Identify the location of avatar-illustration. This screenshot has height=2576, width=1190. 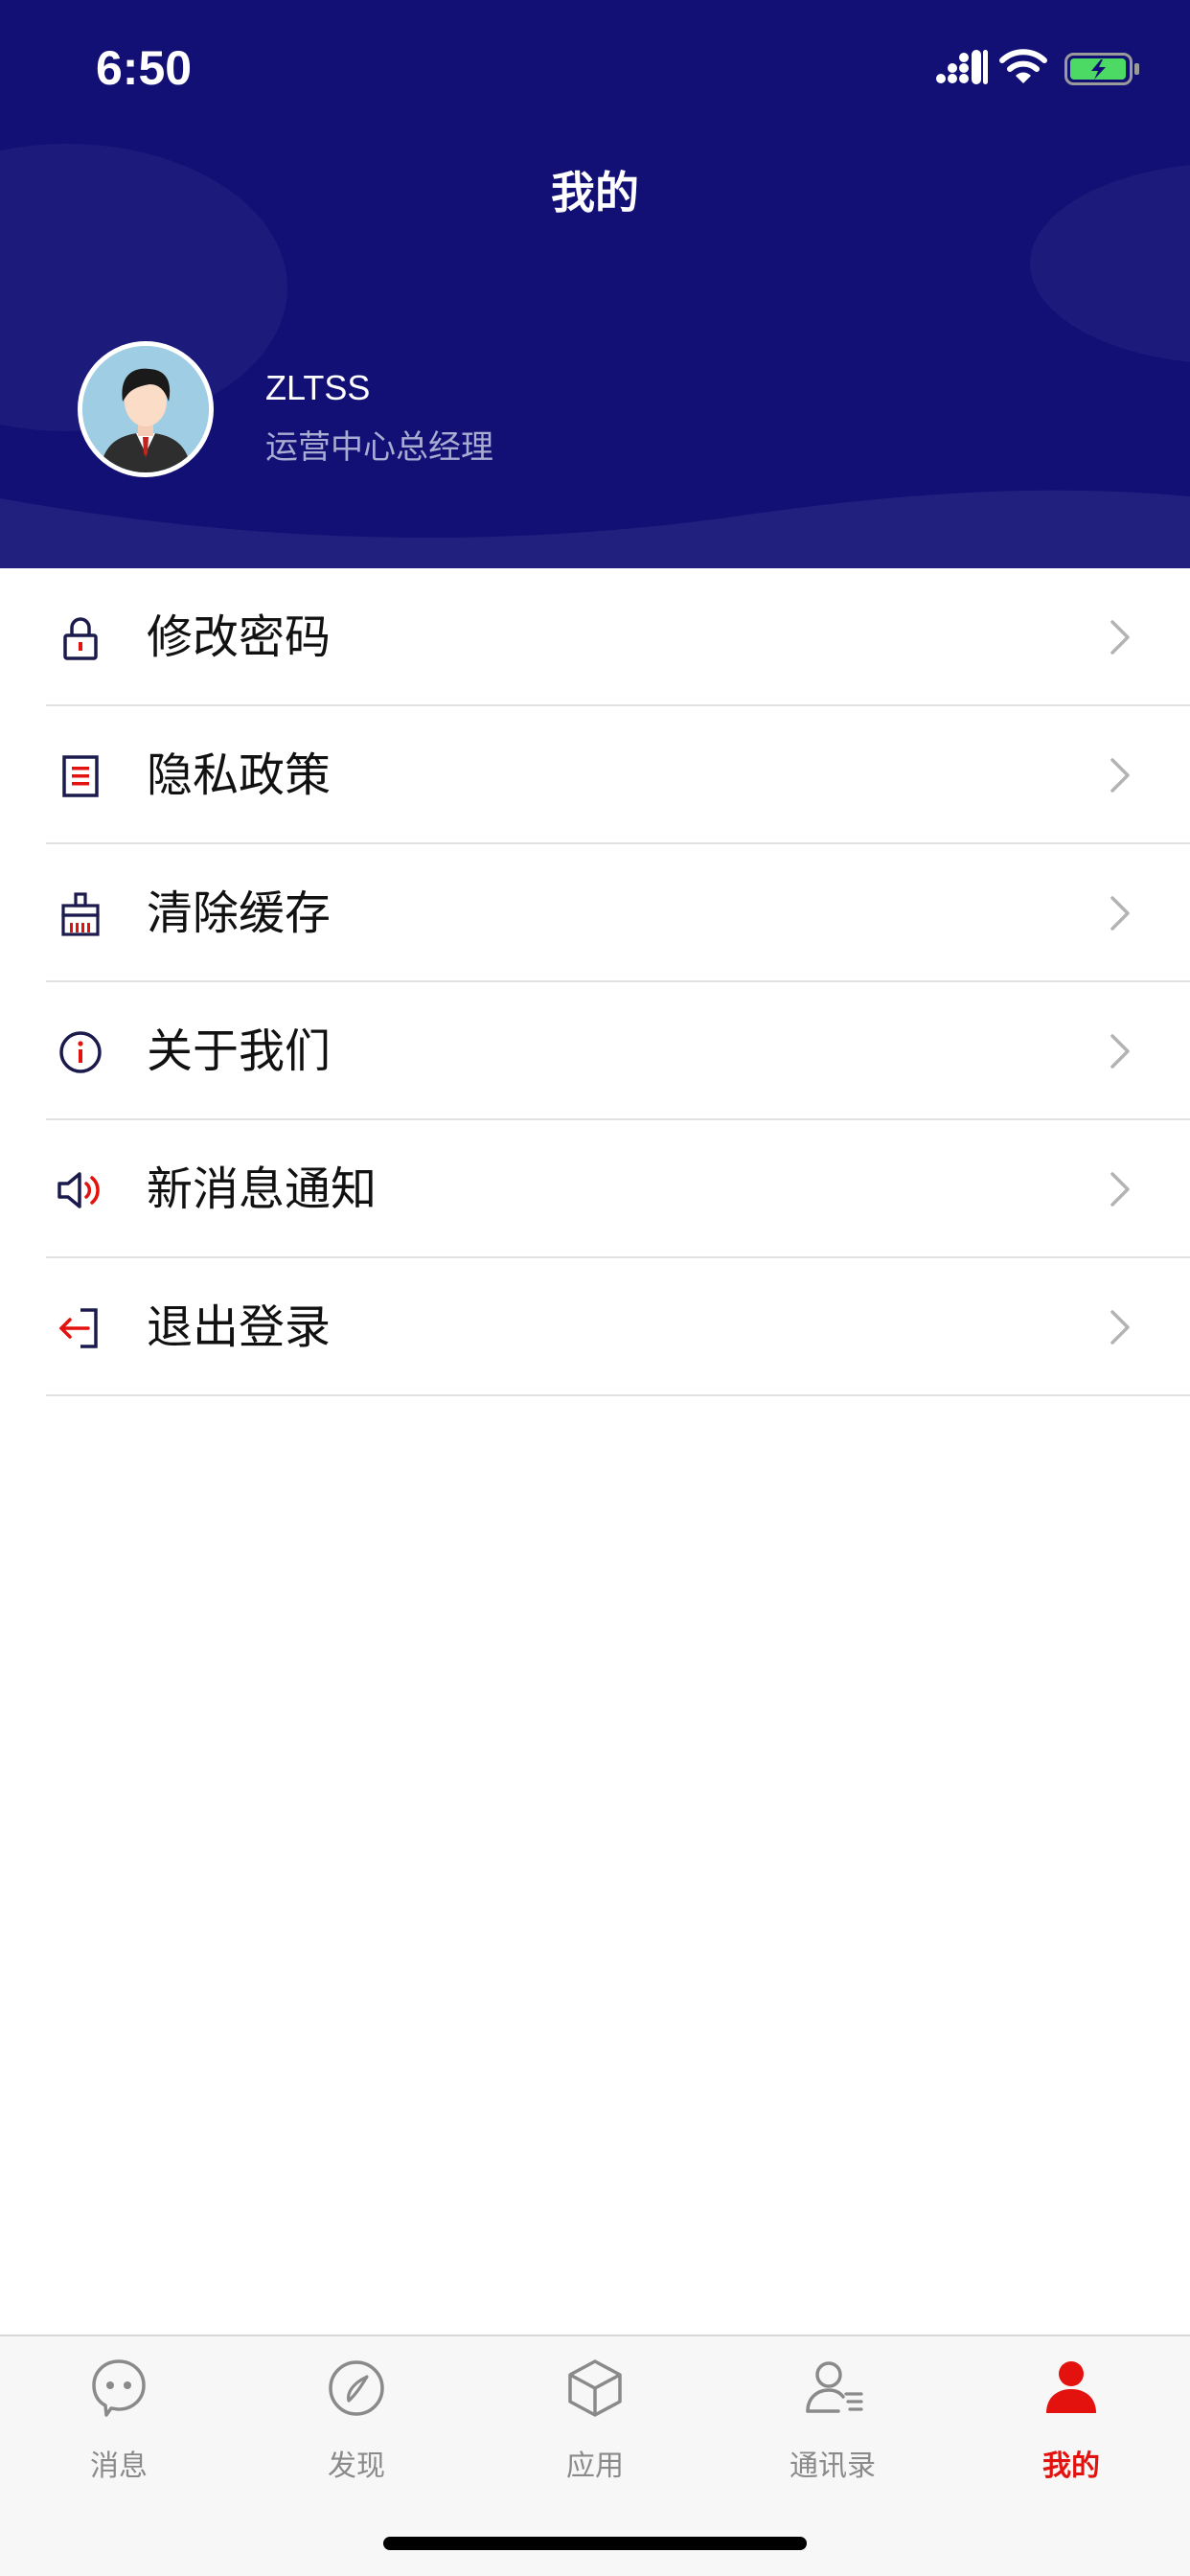
(146, 409).